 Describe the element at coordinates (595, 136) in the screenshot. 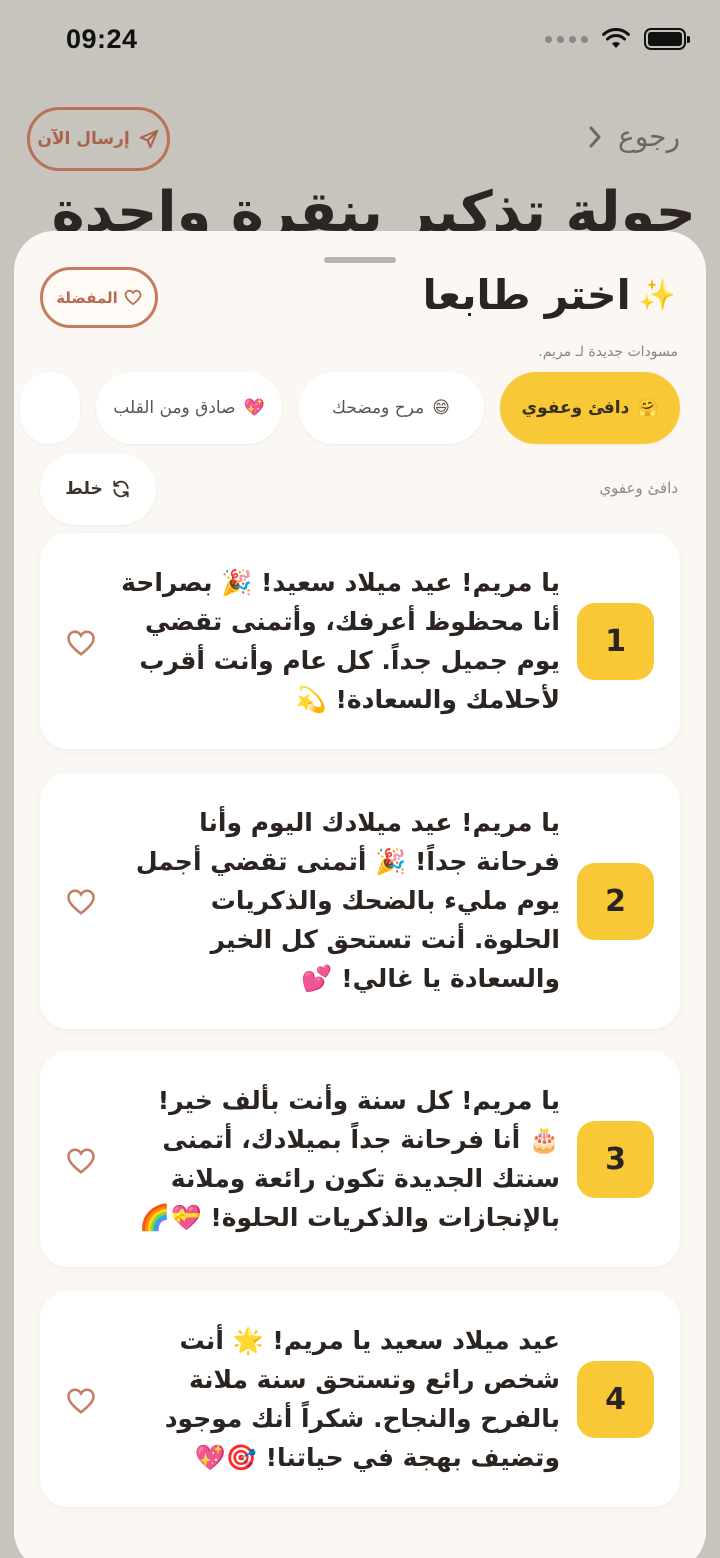

I see `chevron-right-icon` at that location.